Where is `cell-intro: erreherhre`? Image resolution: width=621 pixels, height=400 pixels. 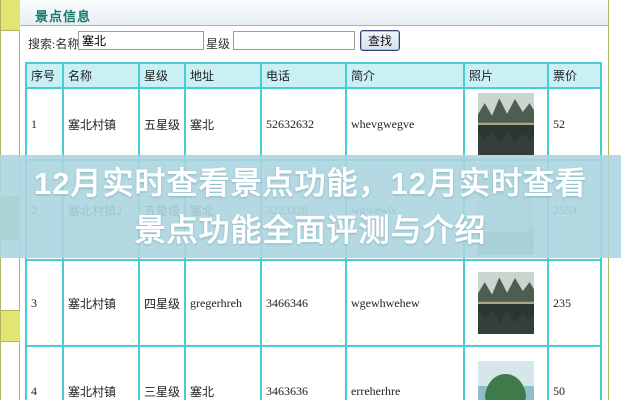
cell-intro: erreherhre is located at coordinates (405, 372).